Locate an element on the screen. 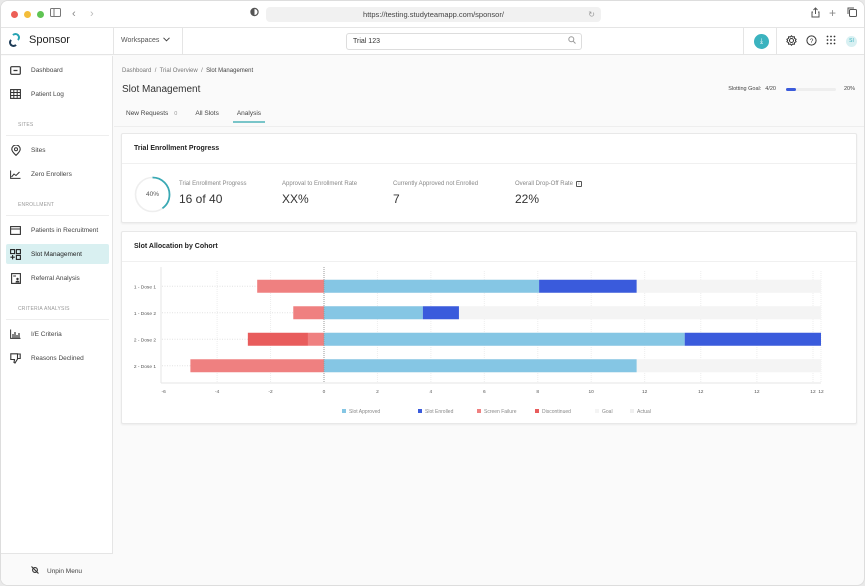 Image resolution: width=865 pixels, height=586 pixels. legend-label: Goal is located at coordinates (607, 412).